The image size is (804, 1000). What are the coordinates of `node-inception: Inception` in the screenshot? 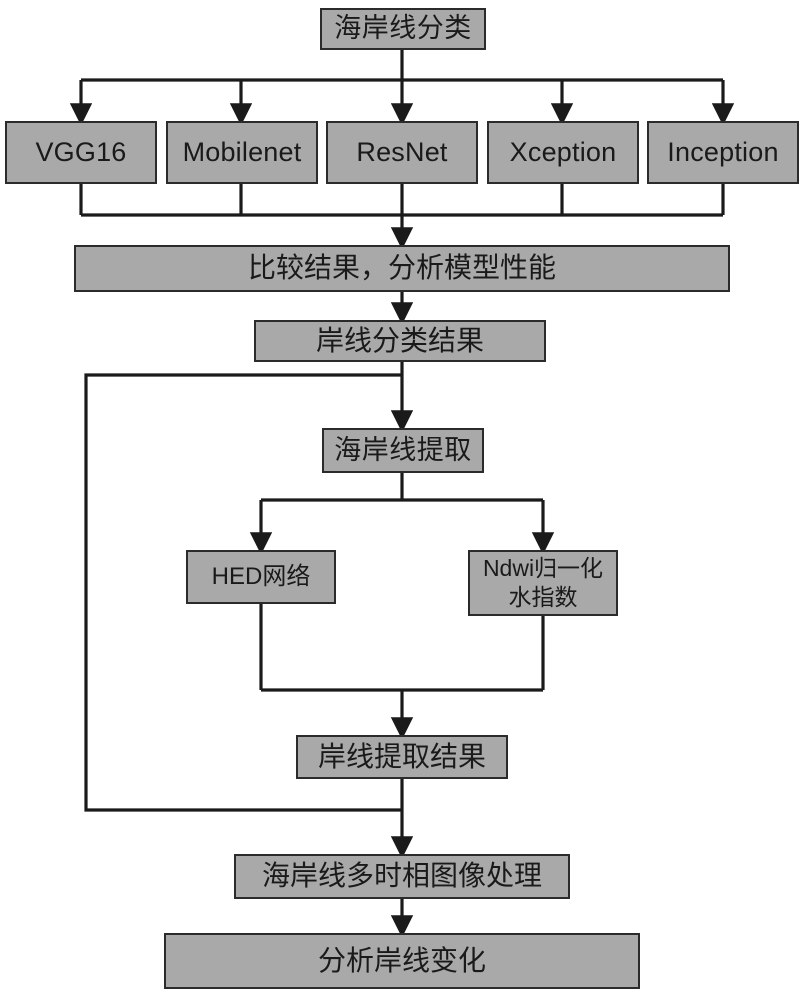 It's located at (723, 152).